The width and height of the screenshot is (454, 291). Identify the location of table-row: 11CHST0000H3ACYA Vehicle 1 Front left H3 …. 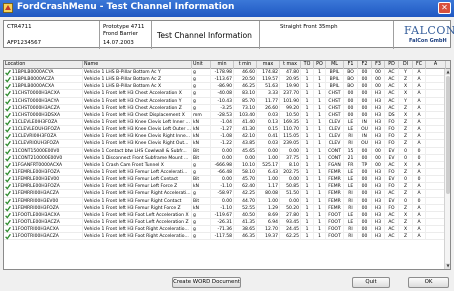
(225, 101).